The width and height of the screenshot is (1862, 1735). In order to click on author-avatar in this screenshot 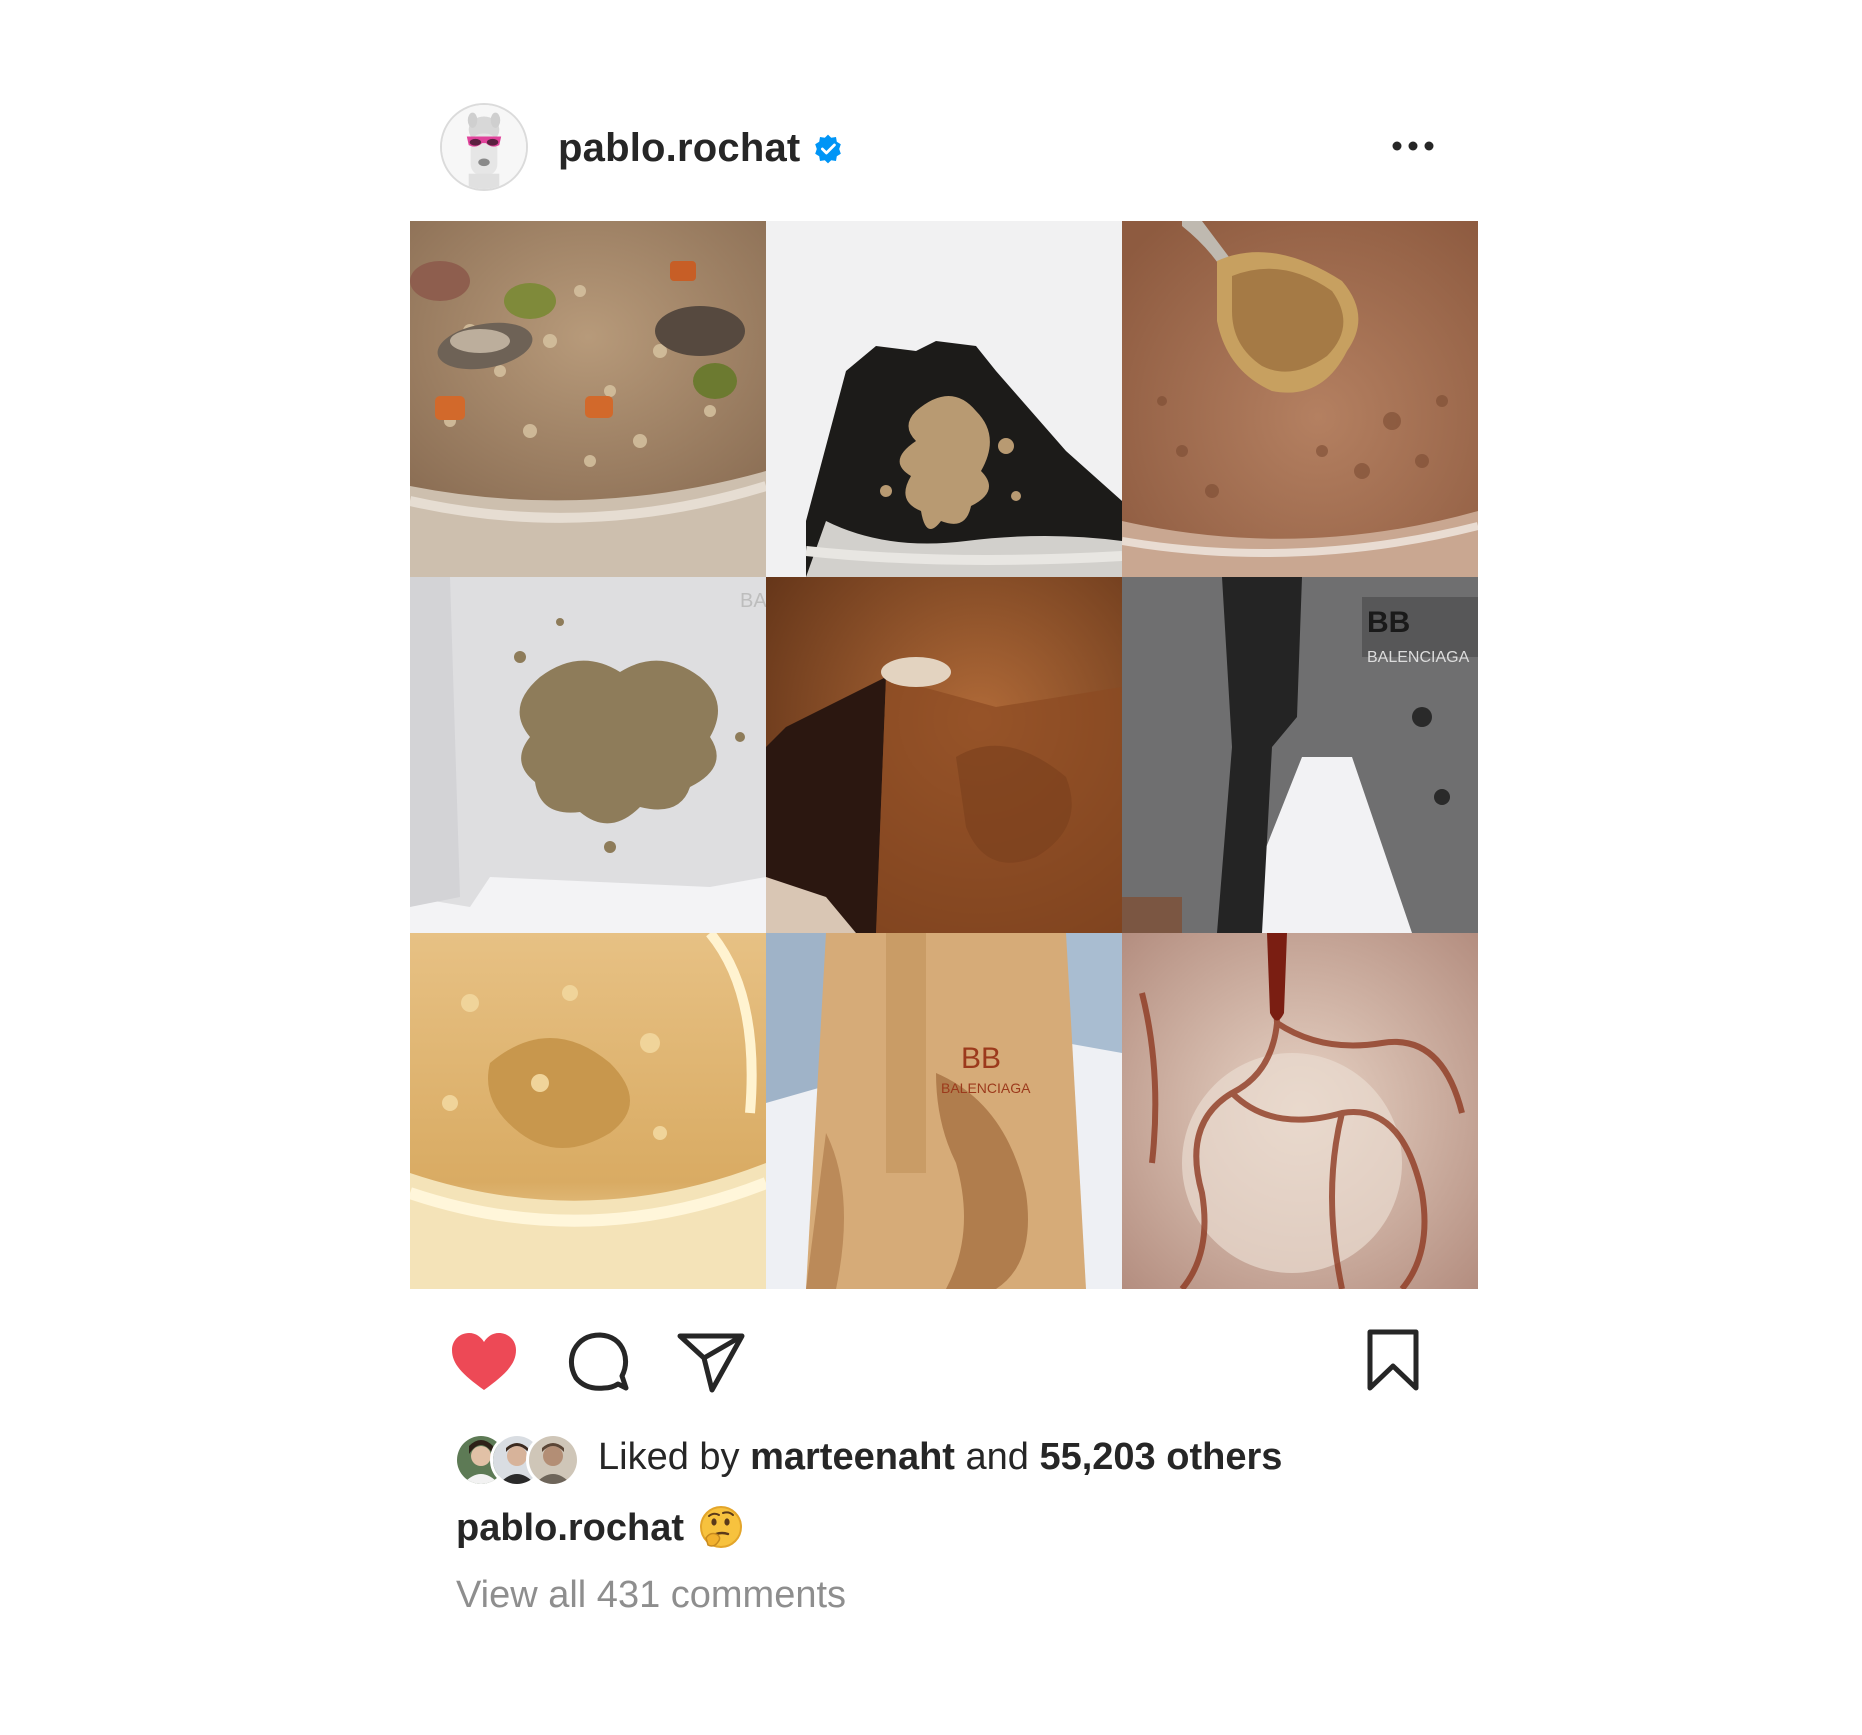, I will do `click(484, 147)`.